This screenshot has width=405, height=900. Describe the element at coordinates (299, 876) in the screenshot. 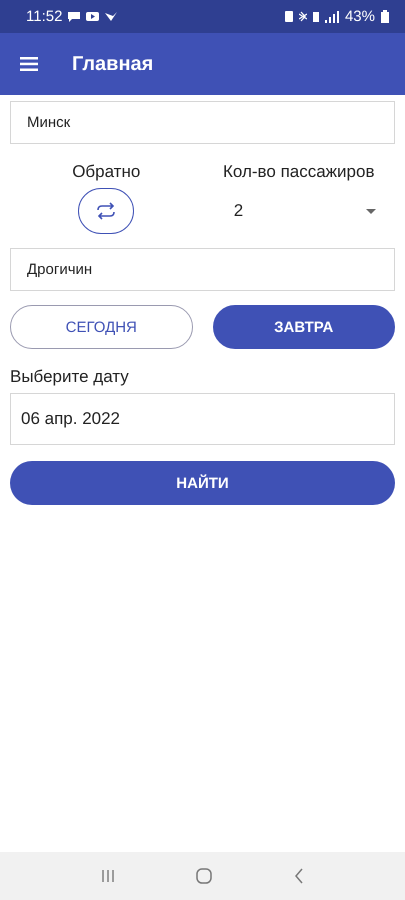

I see `back-icon` at that location.